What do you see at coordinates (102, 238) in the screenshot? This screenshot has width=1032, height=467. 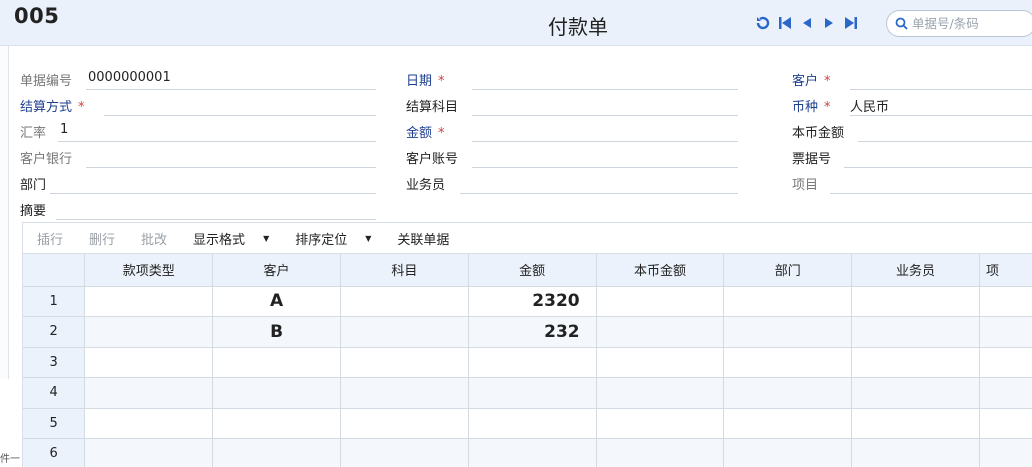 I see `delete-row-button: 删行` at bounding box center [102, 238].